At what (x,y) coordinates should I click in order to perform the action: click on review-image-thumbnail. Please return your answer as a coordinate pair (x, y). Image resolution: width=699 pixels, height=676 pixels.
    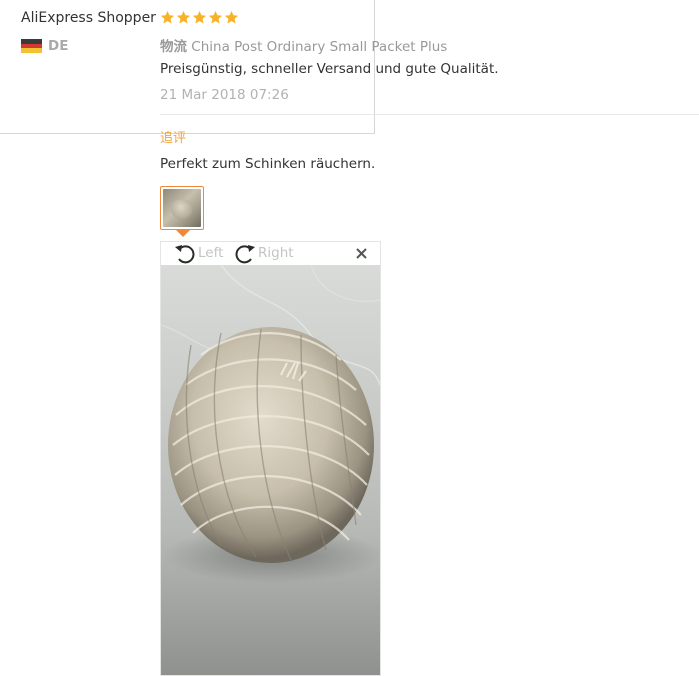
    Looking at the image, I should click on (182, 208).